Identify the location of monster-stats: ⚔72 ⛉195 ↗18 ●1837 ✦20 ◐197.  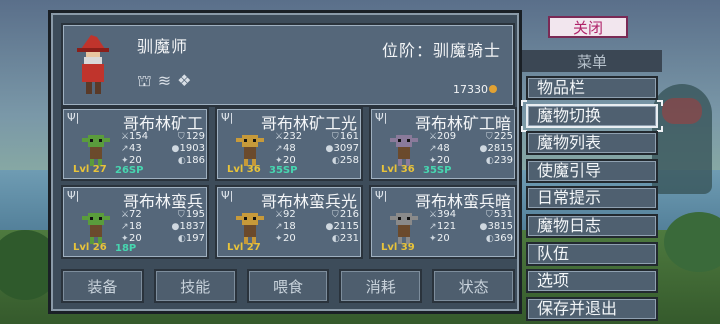
(163, 227).